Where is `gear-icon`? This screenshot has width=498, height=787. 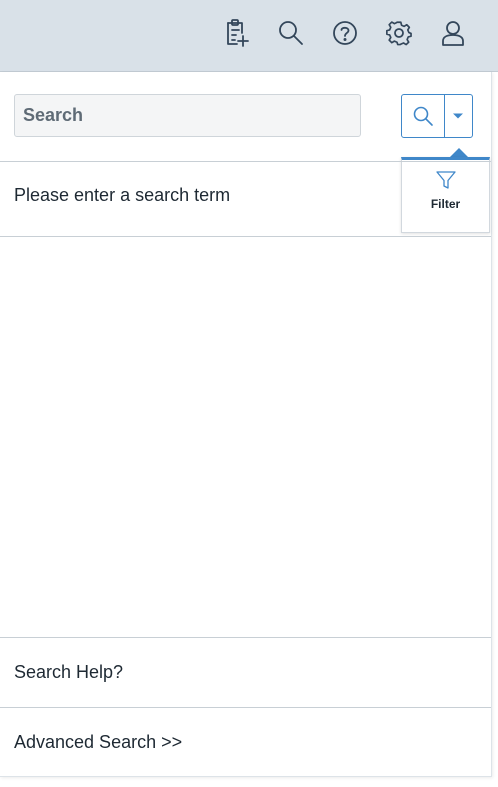
gear-icon is located at coordinates (399, 33).